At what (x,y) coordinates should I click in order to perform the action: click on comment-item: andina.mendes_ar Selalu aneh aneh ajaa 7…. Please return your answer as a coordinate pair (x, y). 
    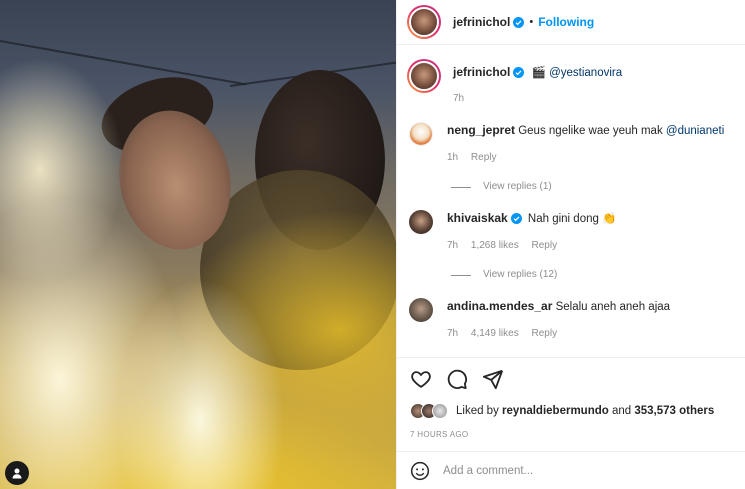
    Looking at the image, I should click on (573, 319).